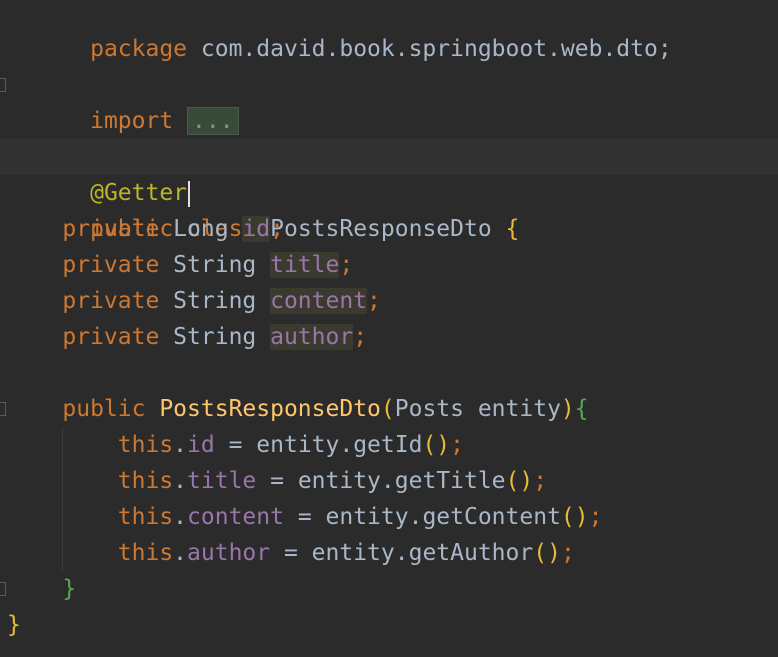  What do you see at coordinates (389, 589) in the screenshot?
I see `code-line-constructor-close: }` at bounding box center [389, 589].